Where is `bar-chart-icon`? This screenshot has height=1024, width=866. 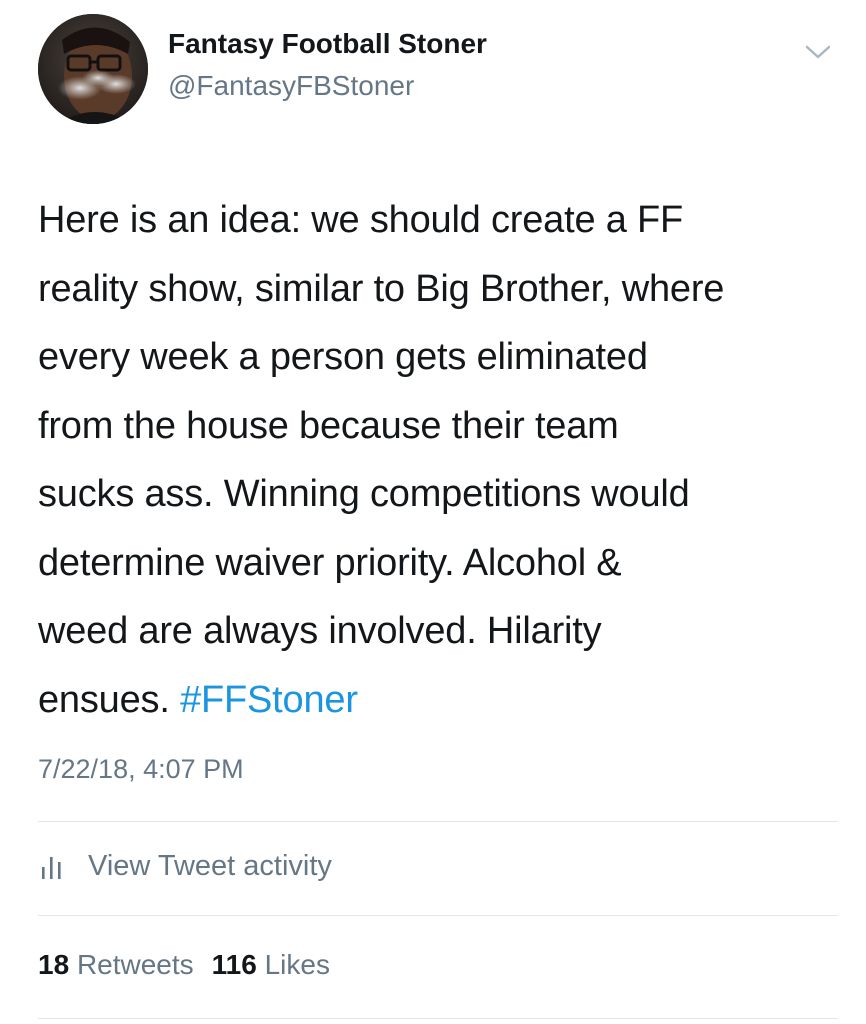
bar-chart-icon is located at coordinates (51, 868).